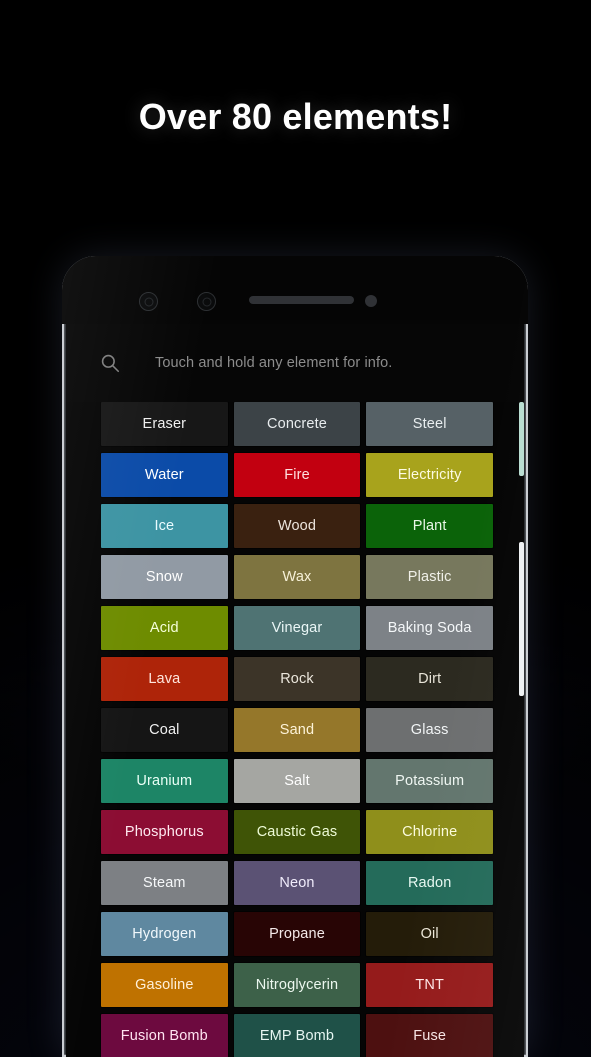  I want to click on element-grid-row: Water Fire Electricity, so click(295, 475).